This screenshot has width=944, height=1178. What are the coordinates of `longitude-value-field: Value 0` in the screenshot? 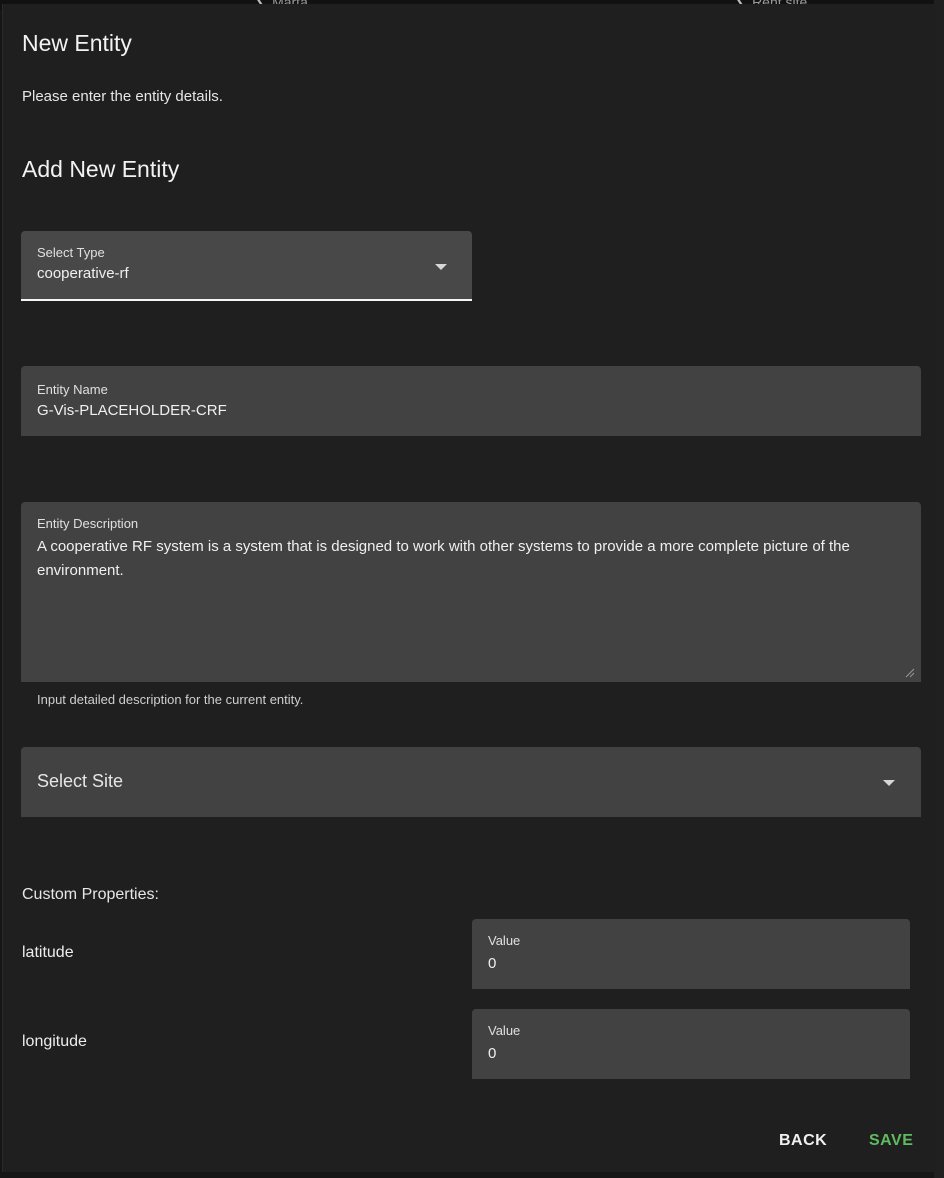 It's located at (691, 1044).